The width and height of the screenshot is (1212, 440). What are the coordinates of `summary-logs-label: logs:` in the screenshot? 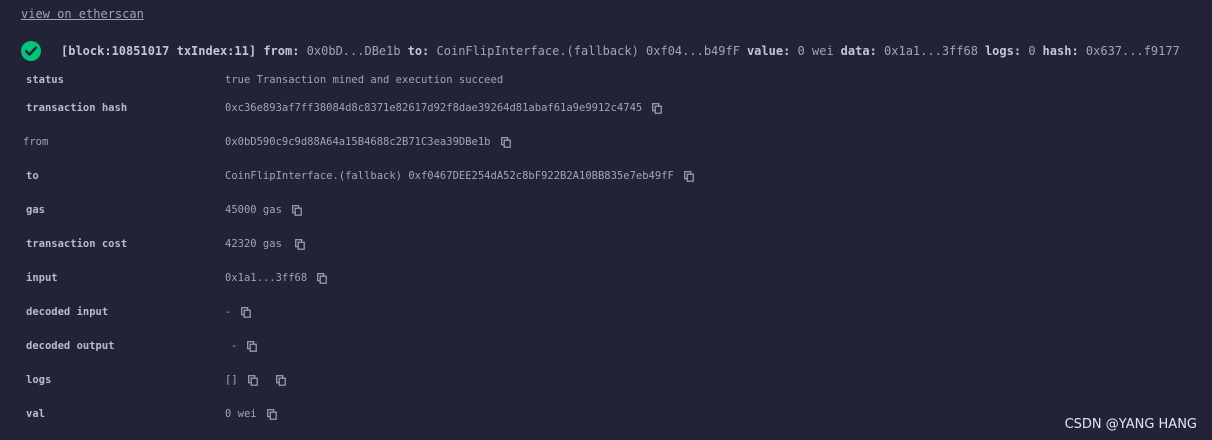 It's located at (1003, 51).